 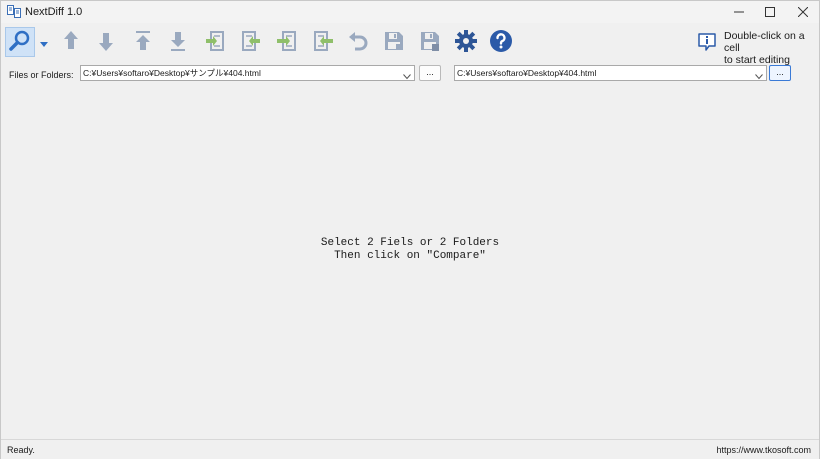 I want to click on arrow-up-icon, so click(x=71, y=42).